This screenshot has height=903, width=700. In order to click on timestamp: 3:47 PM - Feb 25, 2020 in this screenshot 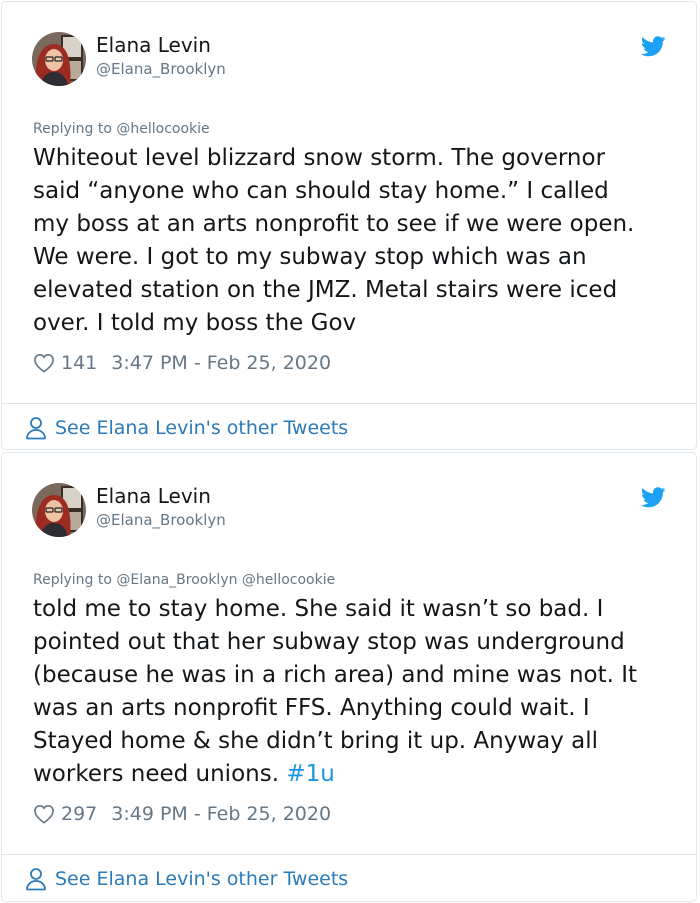, I will do `click(221, 363)`.